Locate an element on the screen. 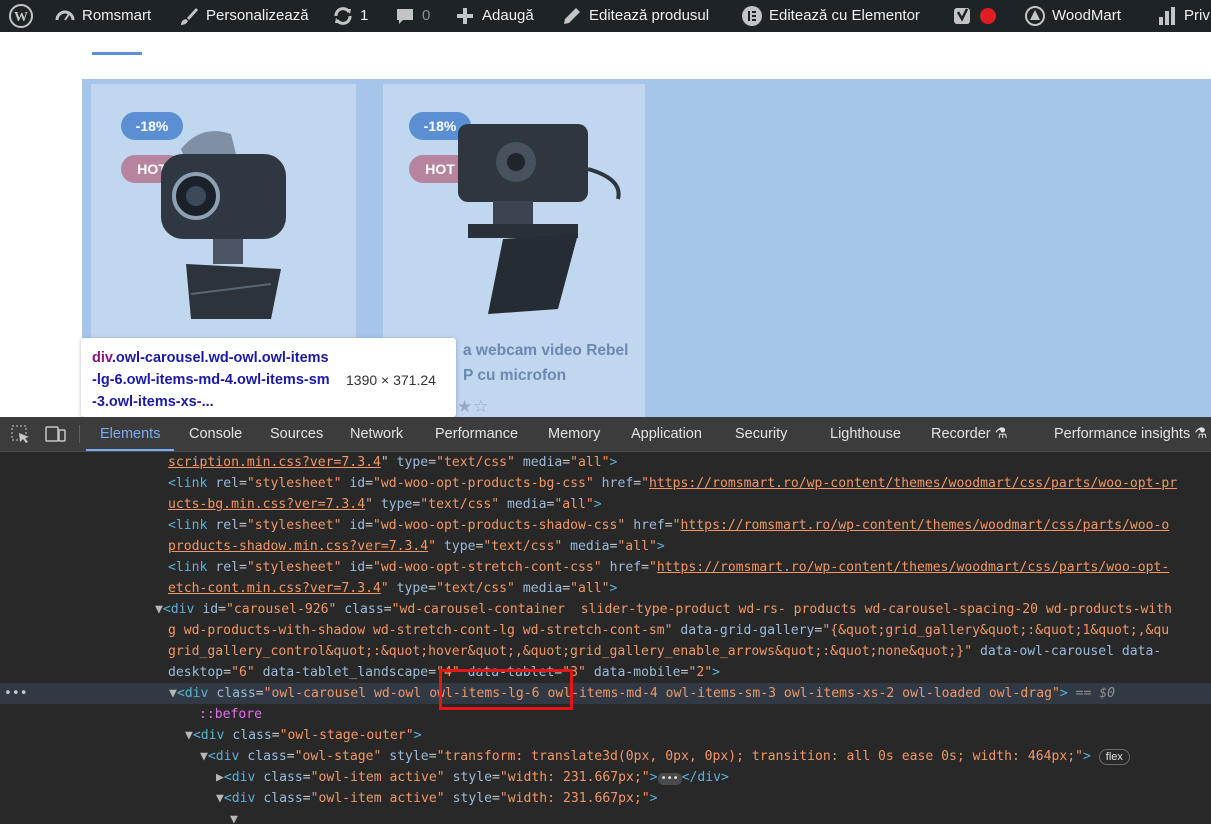 The image size is (1211, 824). tab-console: Console is located at coordinates (215, 434).